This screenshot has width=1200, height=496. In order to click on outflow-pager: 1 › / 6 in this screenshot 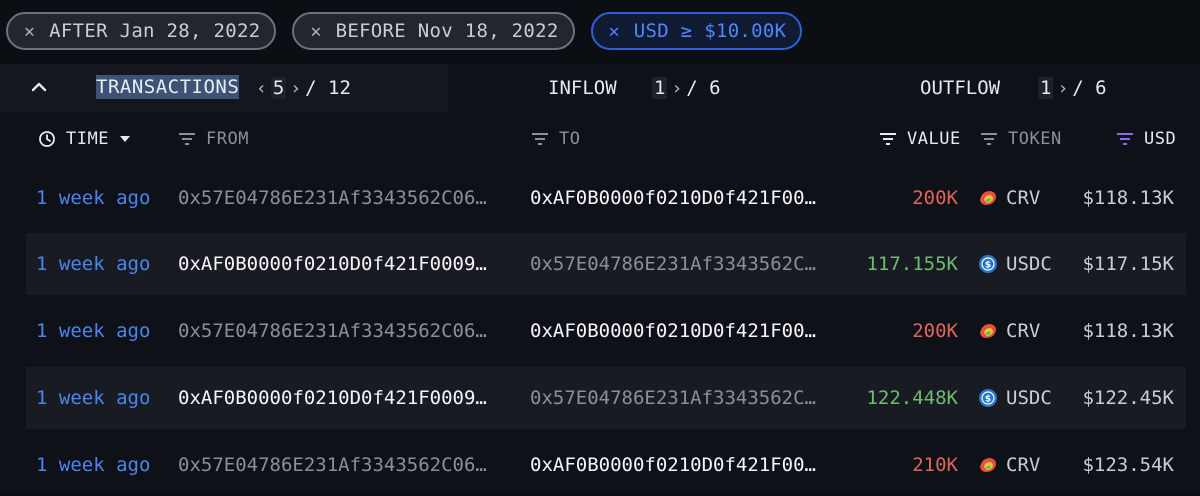, I will do `click(1072, 88)`.